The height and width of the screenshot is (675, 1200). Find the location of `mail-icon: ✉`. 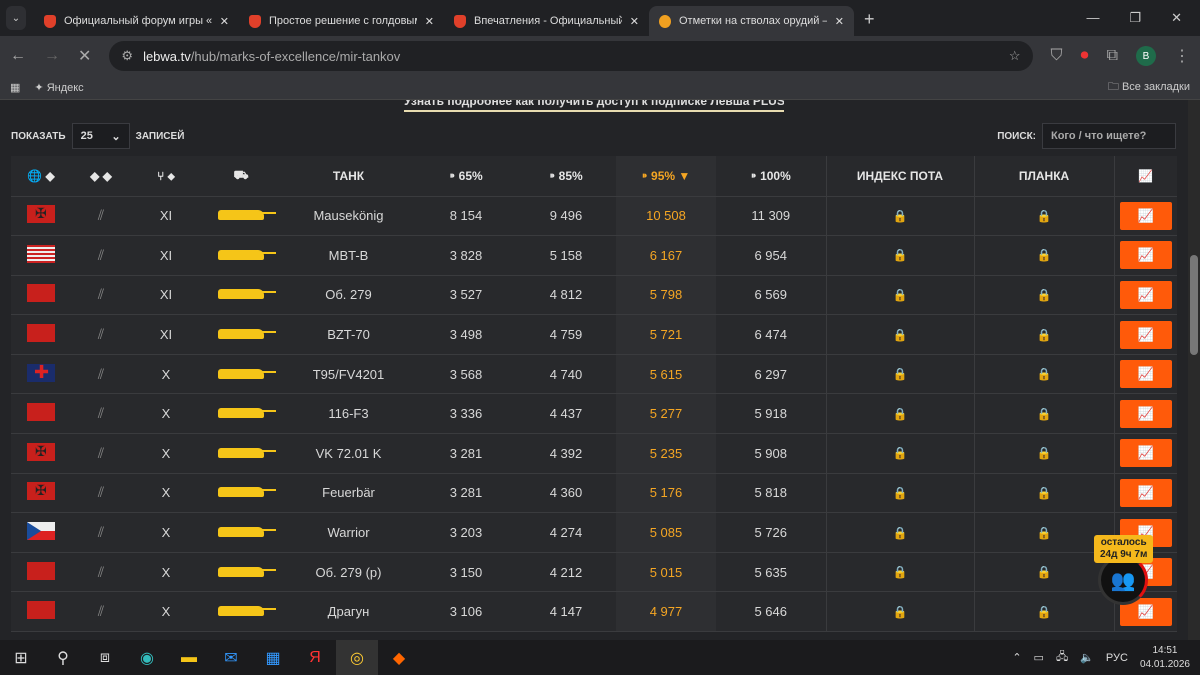

mail-icon: ✉ is located at coordinates (231, 657).